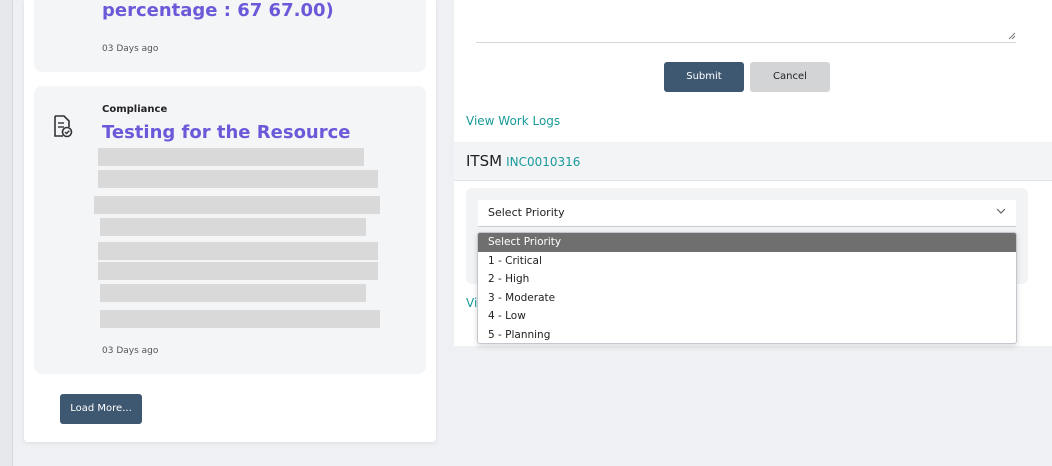  Describe the element at coordinates (747, 334) in the screenshot. I see `priority-option: 5 - Planning` at that location.